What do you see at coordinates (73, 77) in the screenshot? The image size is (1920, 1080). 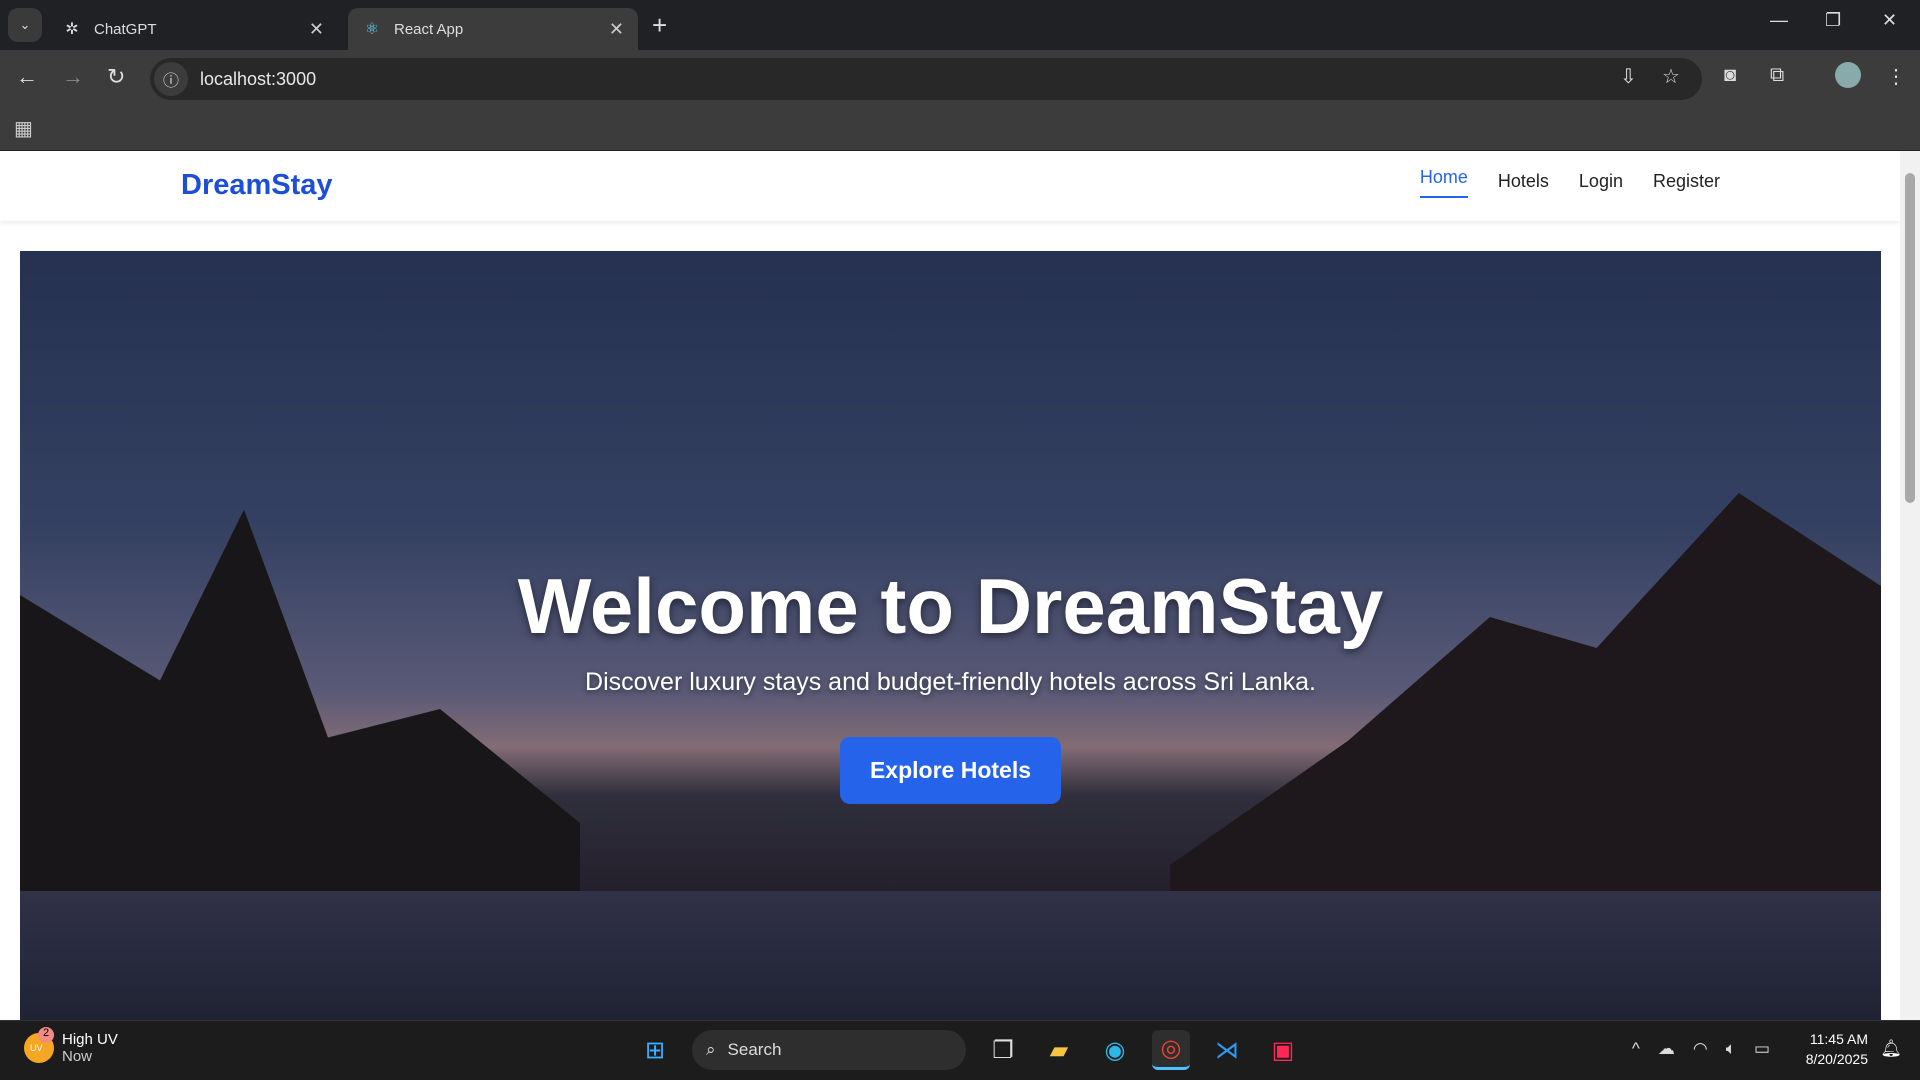 I see `forward-icon: →` at bounding box center [73, 77].